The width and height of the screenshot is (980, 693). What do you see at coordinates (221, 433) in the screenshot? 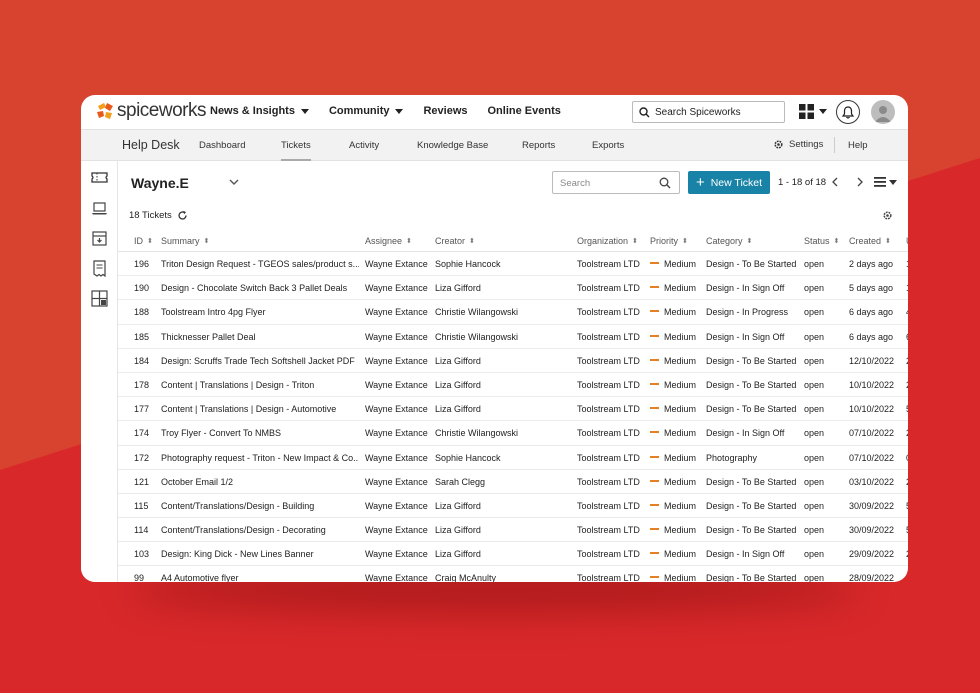
I see `cell-summary-text: Troy Flyer - Convert To NMBS` at bounding box center [221, 433].